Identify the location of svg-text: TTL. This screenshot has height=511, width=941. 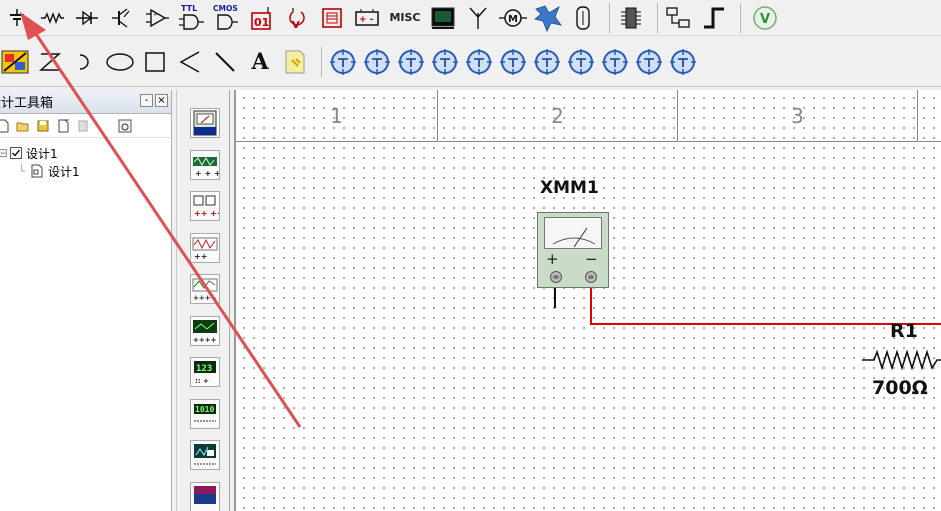
(189, 8).